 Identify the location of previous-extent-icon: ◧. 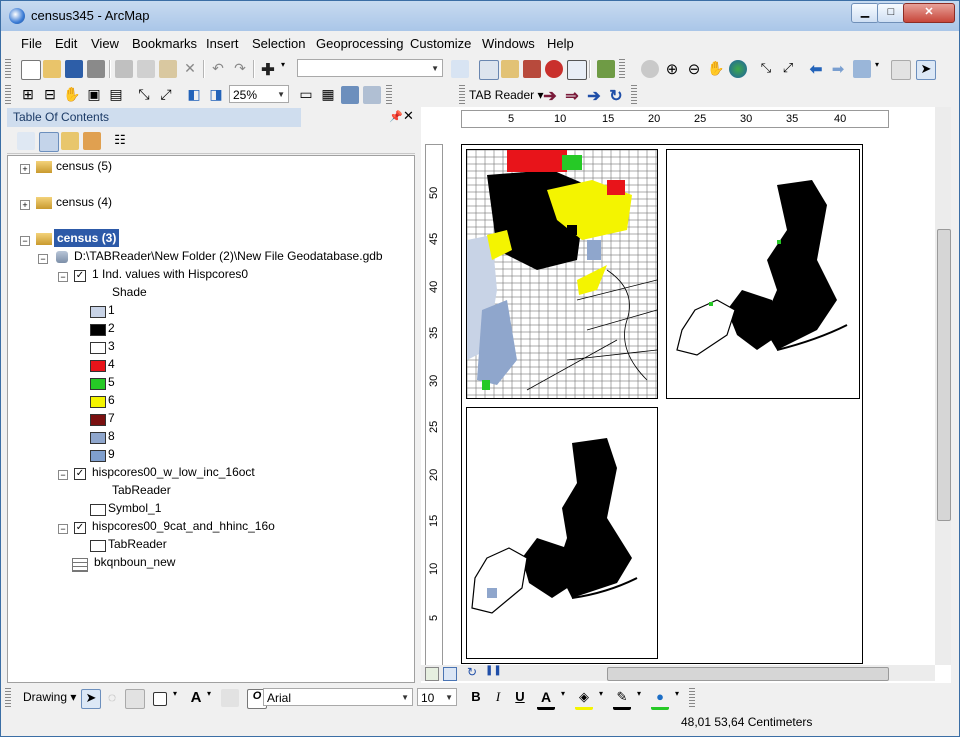
(194, 95).